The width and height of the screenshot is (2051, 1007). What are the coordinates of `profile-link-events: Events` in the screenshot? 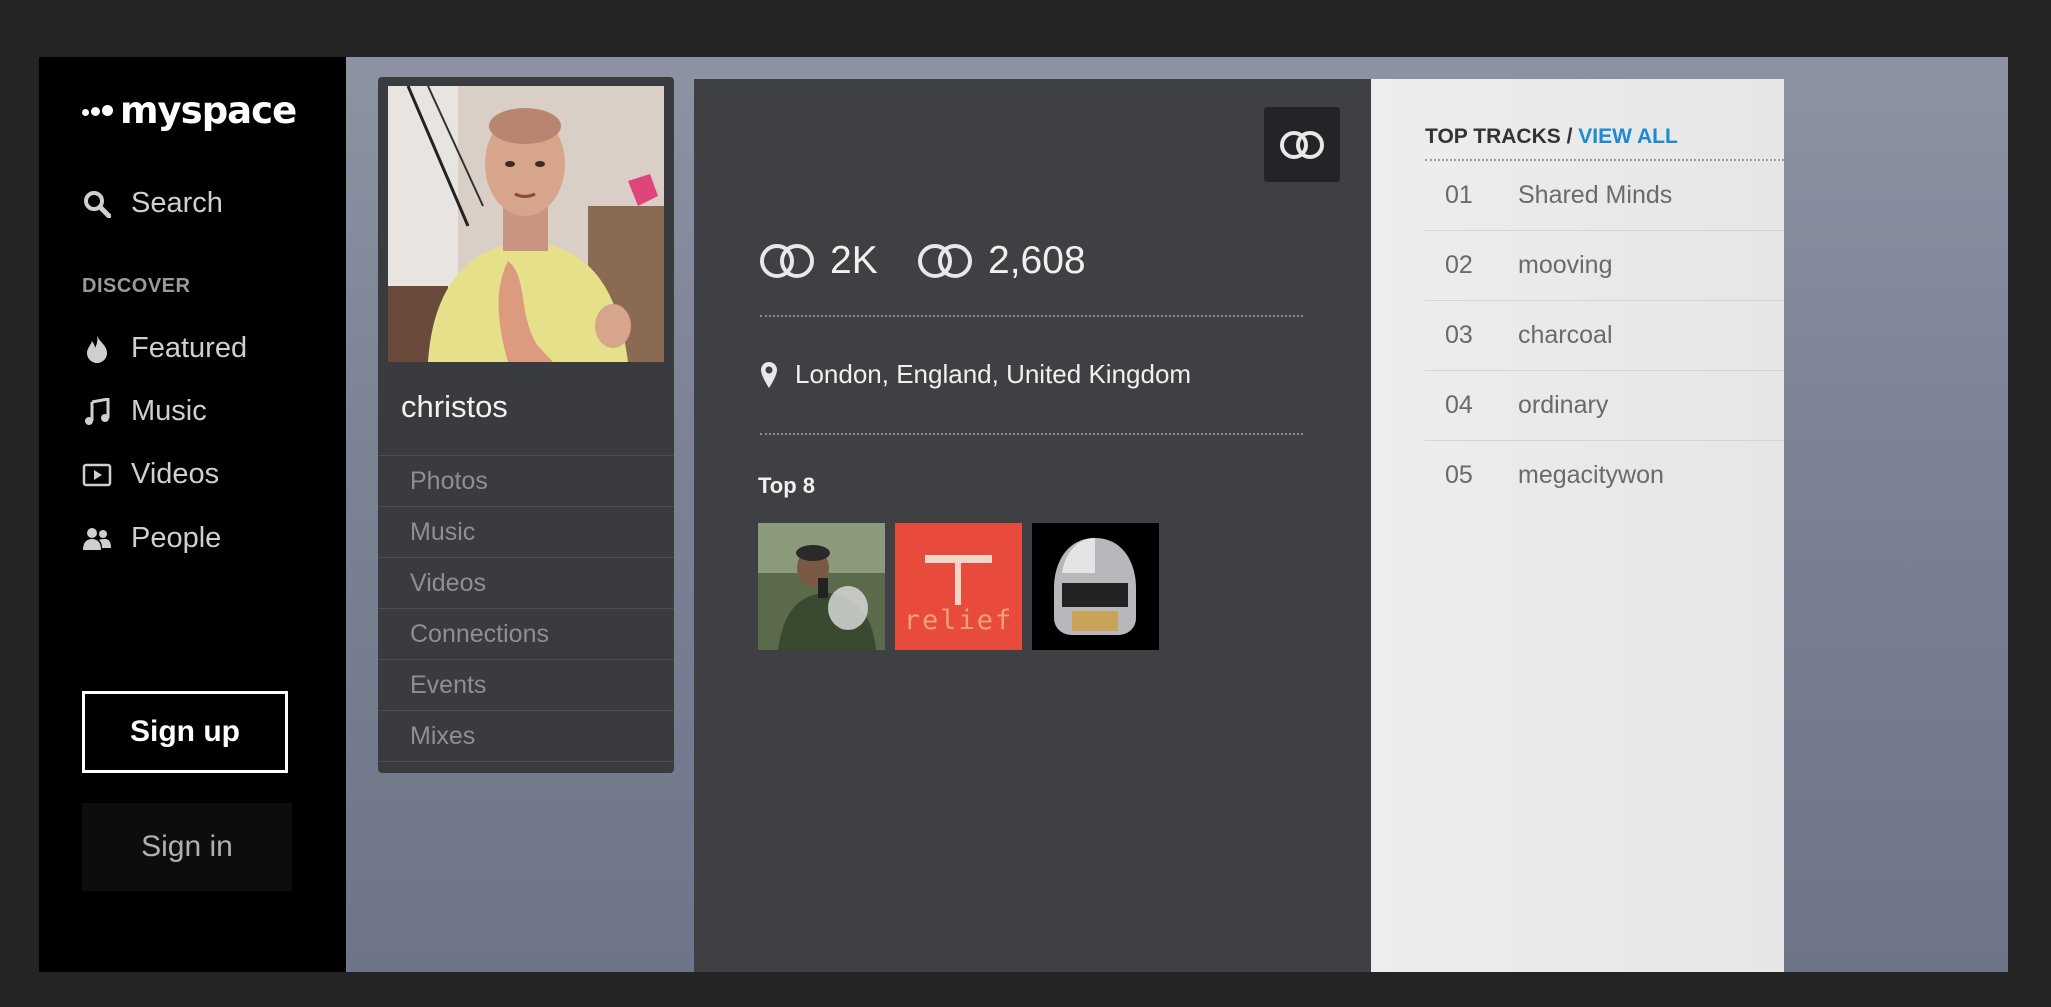 It's located at (526, 684).